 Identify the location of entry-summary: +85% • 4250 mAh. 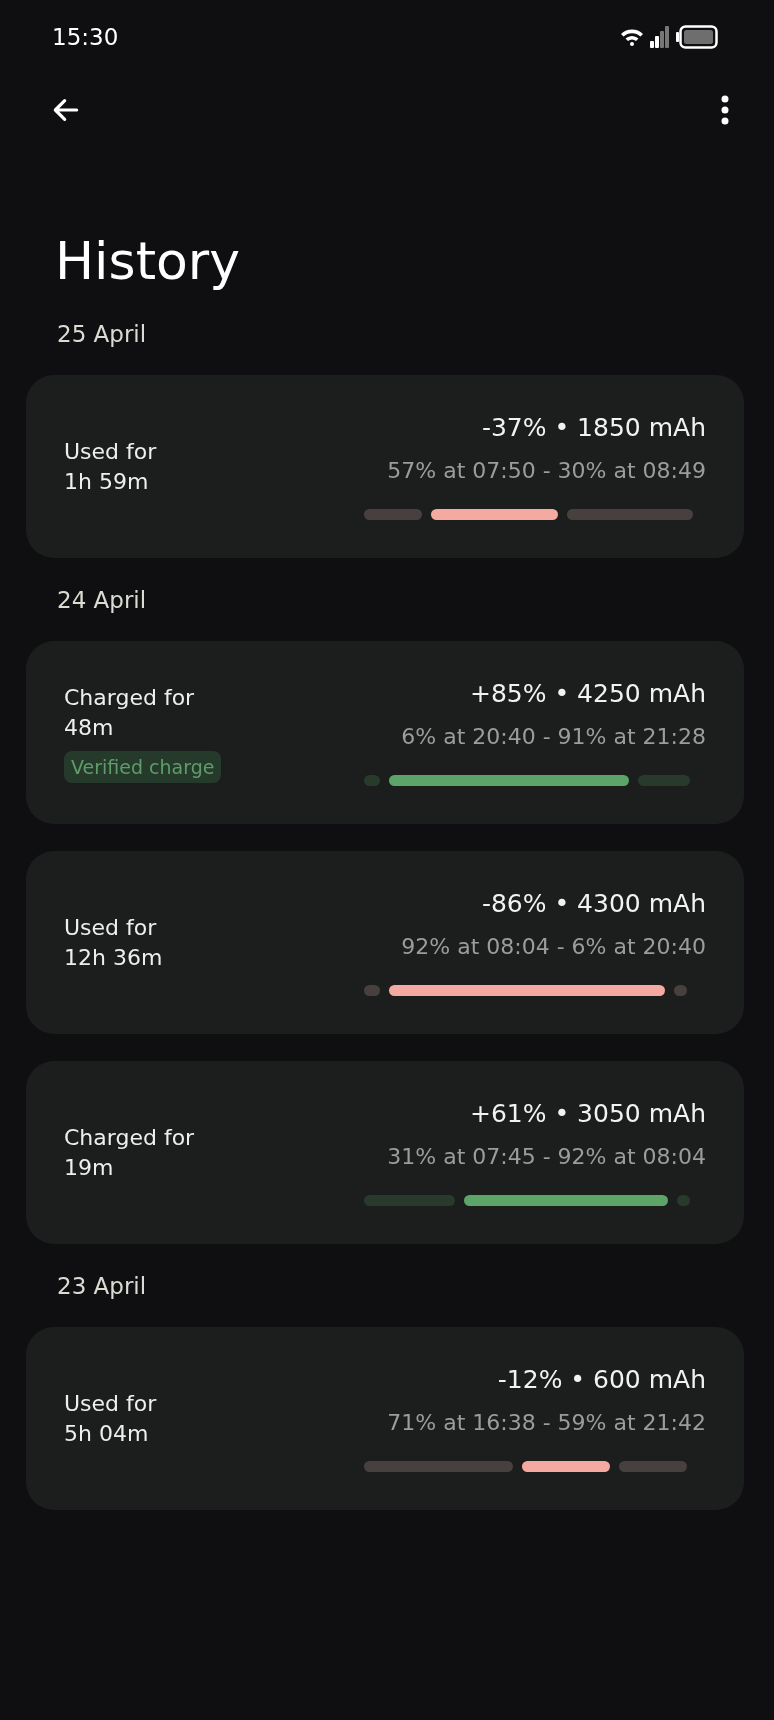
(587, 694).